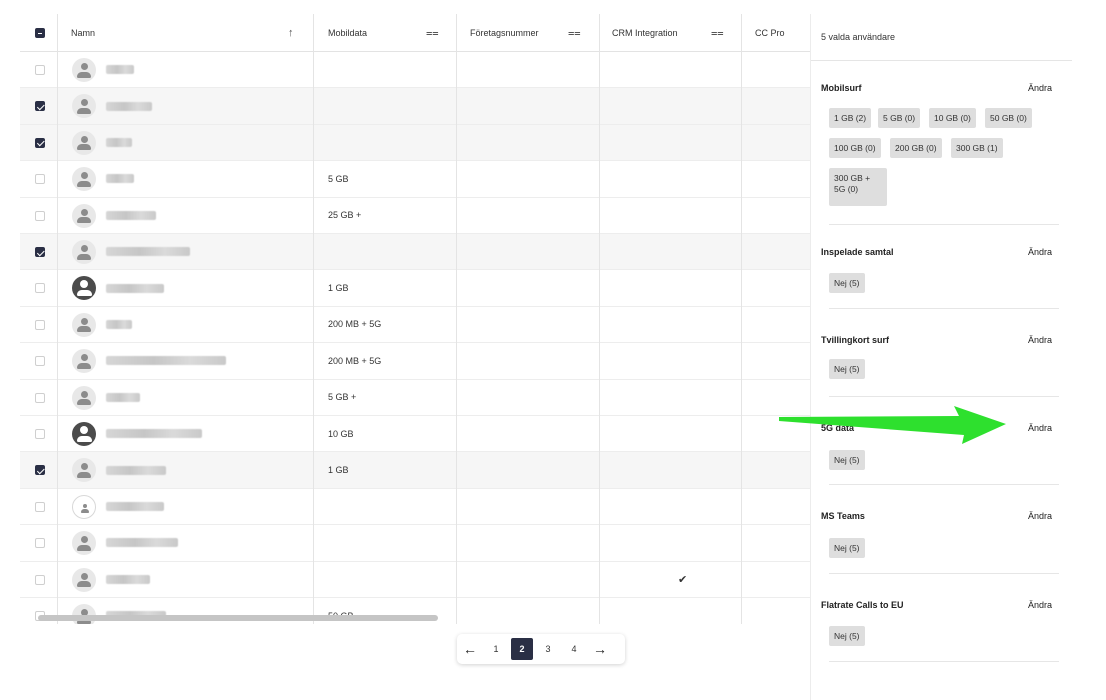 The height and width of the screenshot is (700, 1106). Describe the element at coordinates (770, 33) in the screenshot. I see `column-header-cc-pro: CC Pro` at that location.